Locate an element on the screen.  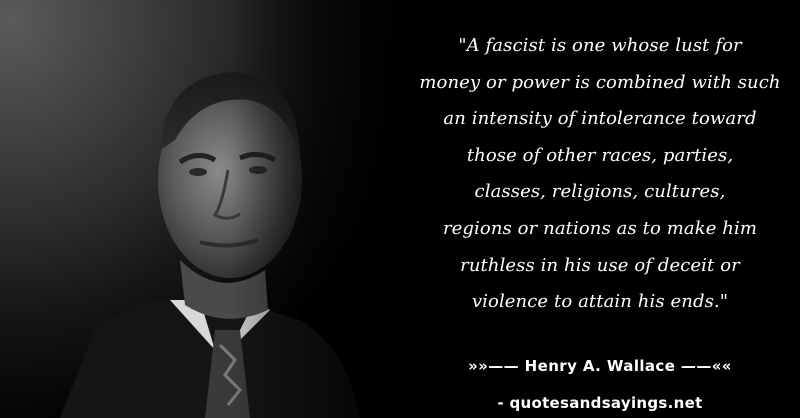
author-attribution: »»—— Henry A. Wallace ——«« is located at coordinates (600, 366).